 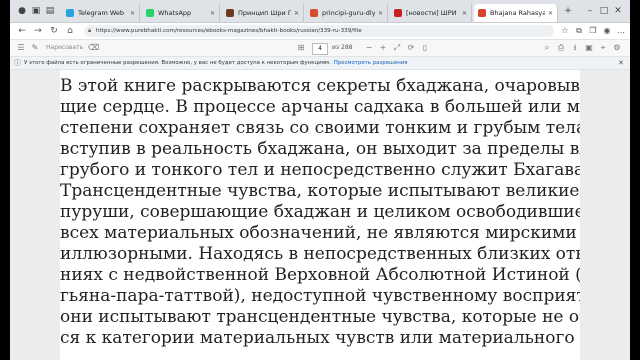 I want to click on tab-principle-shri-guru: Принцип Шри Гуру — Те... ✕, so click(x=263, y=13).